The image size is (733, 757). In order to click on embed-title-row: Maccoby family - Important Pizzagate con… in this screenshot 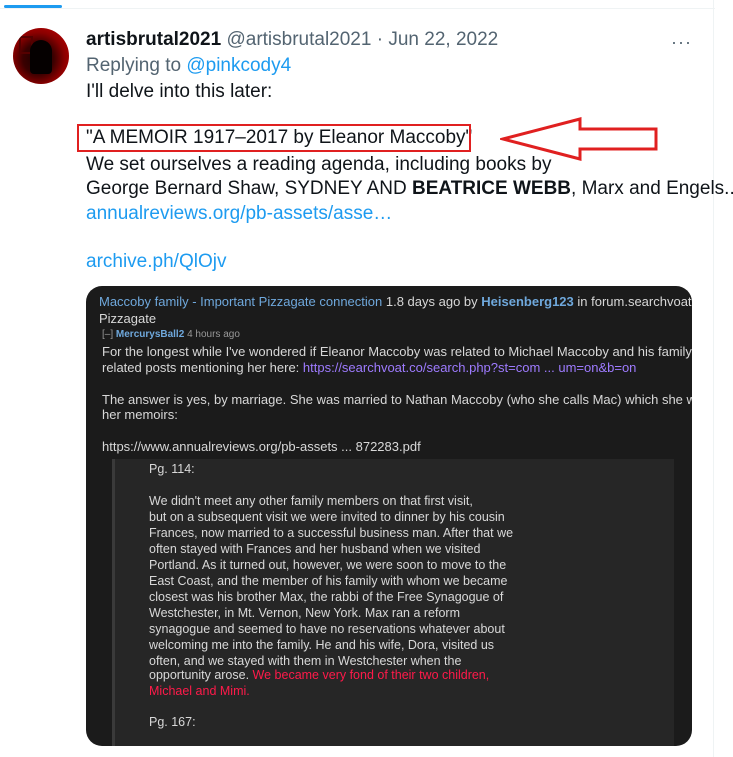, I will do `click(395, 301)`.